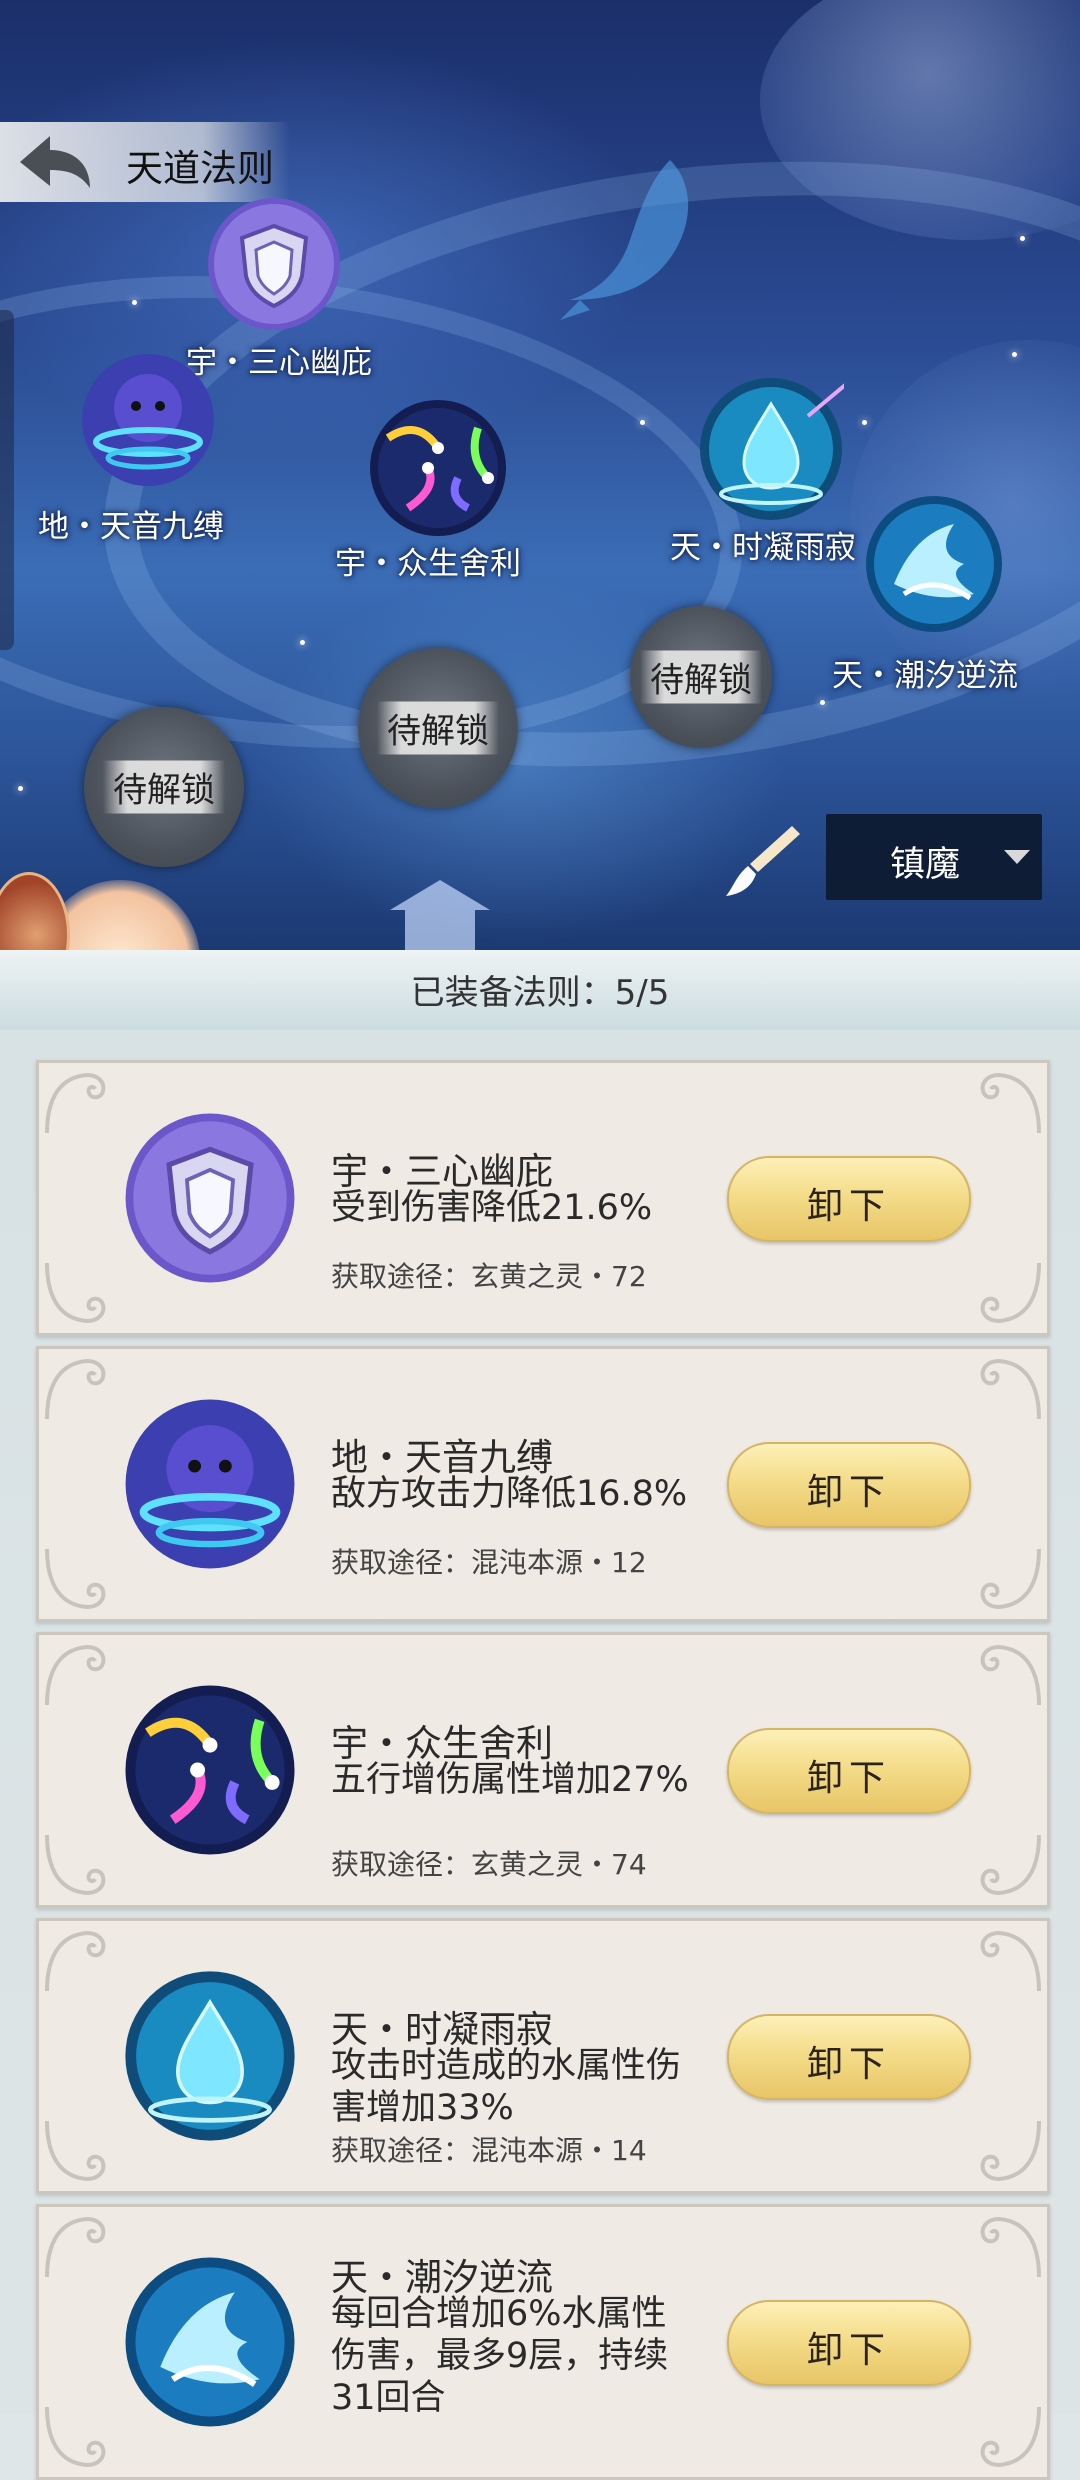 This screenshot has width=1080, height=2480. I want to click on mode-dropdown-value: 镇魔, so click(925, 865).